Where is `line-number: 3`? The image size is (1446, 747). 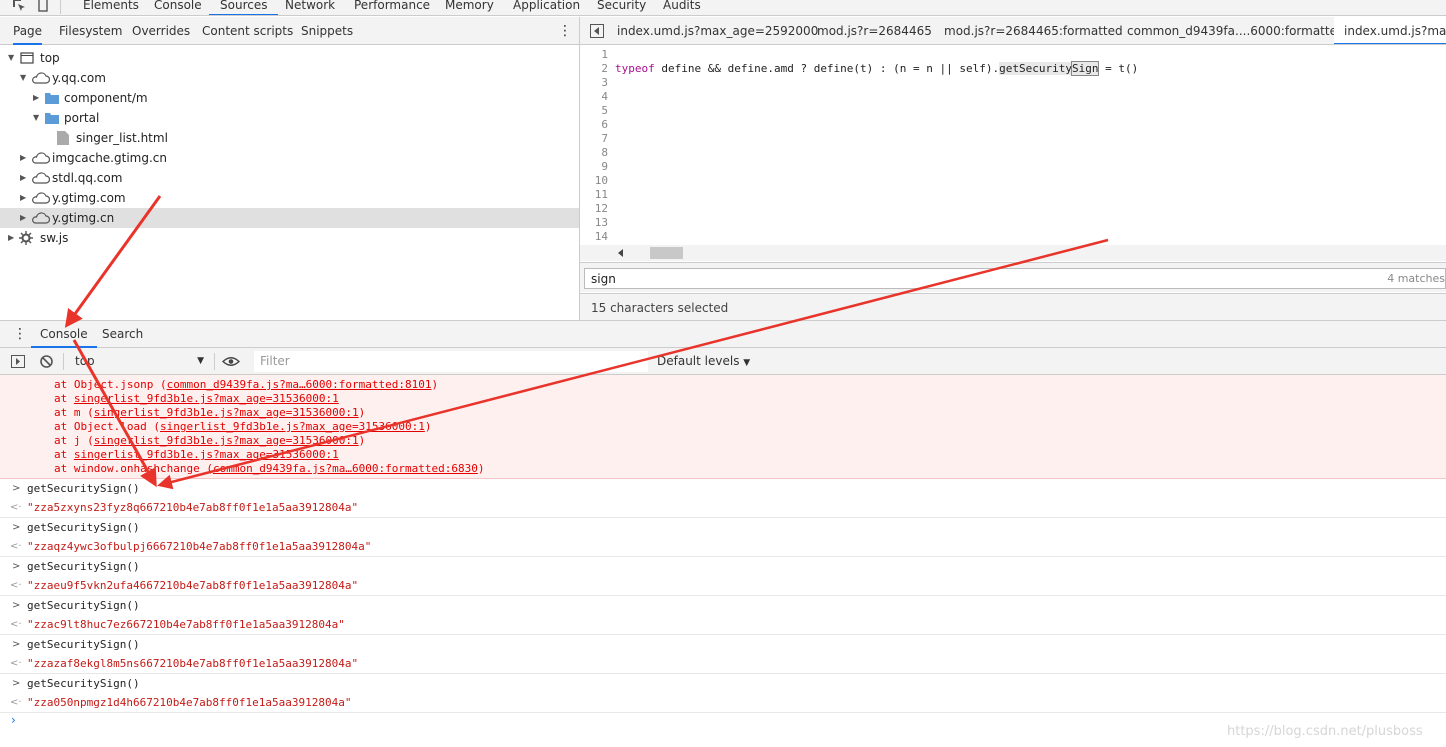
line-number: 3 is located at coordinates (595, 83).